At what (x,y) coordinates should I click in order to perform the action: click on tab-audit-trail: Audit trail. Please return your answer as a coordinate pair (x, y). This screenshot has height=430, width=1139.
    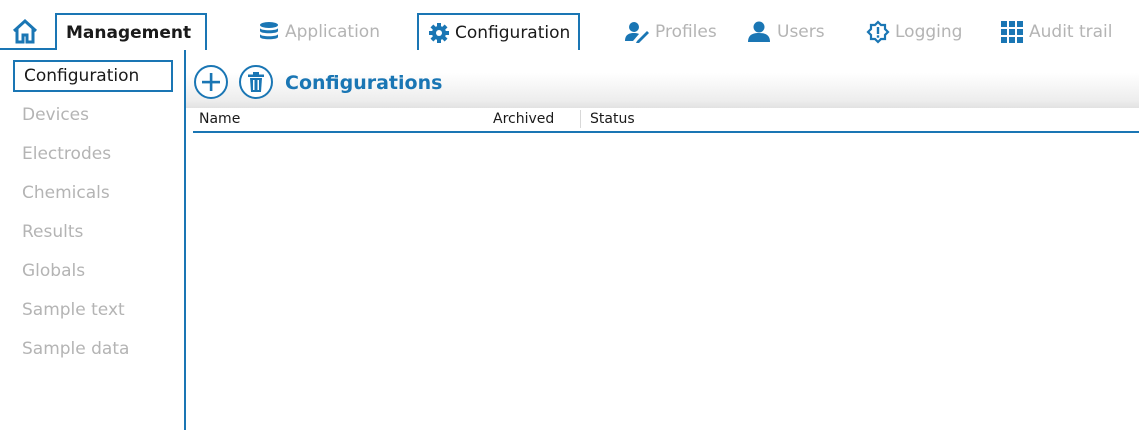
    Looking at the image, I should click on (1056, 32).